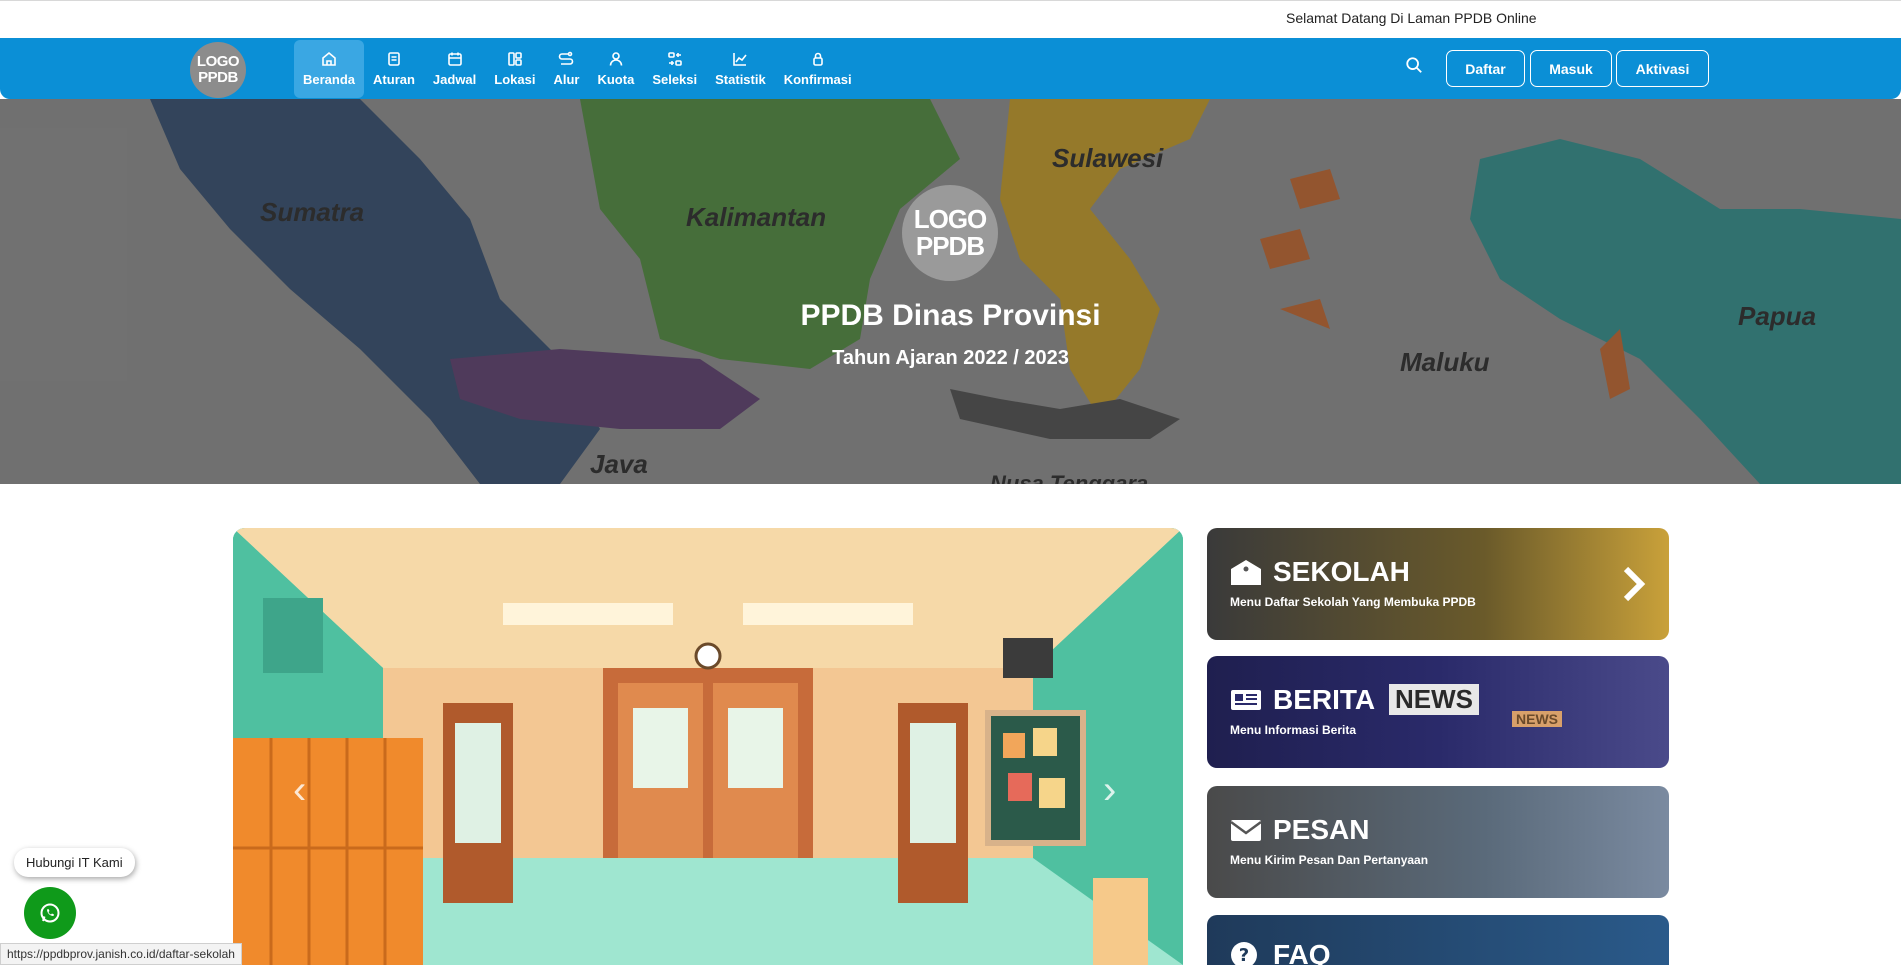 This screenshot has width=1901, height=965. I want to click on user-icon, so click(616, 59).